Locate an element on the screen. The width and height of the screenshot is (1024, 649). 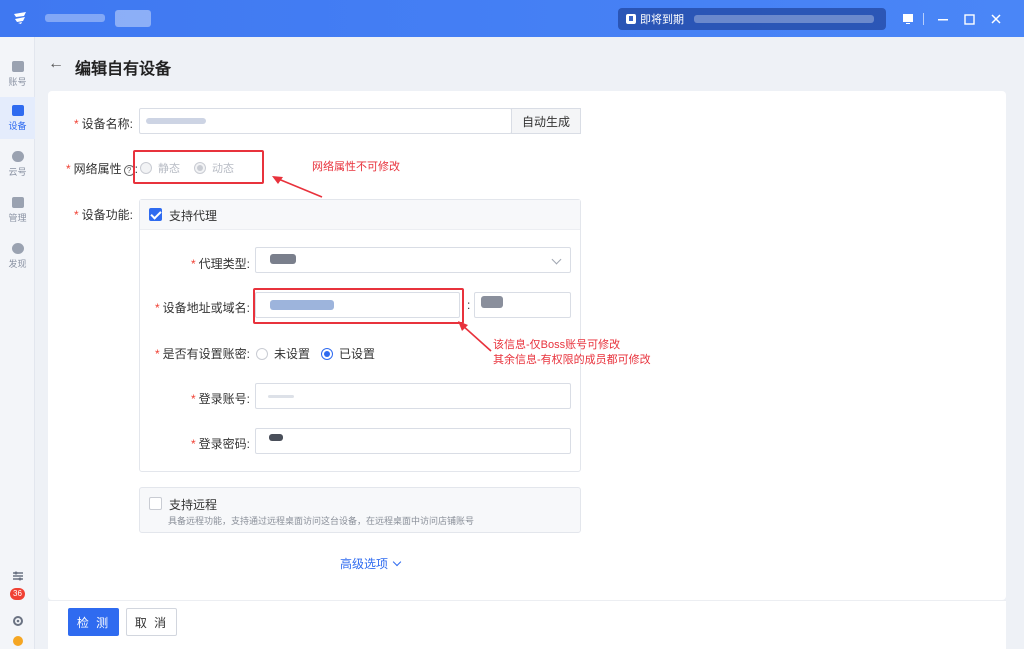
sidebar-item-label: 管理 is located at coordinates (17, 217).